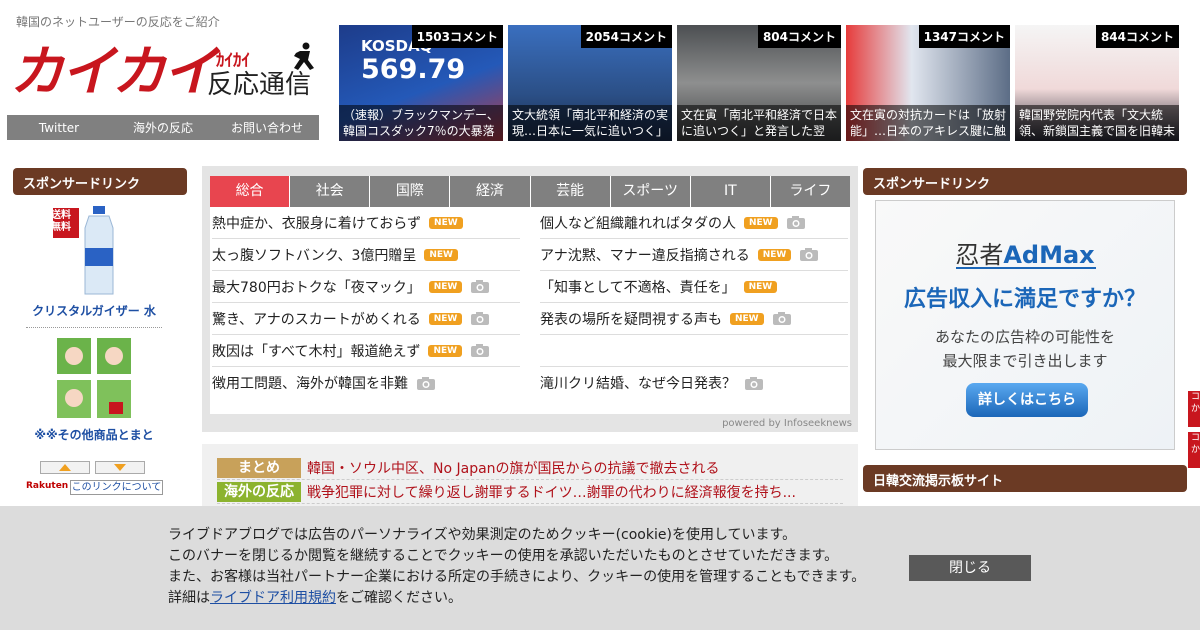 The image size is (1200, 630). What do you see at coordinates (94, 434) in the screenshot?
I see `product-link-more: ※※その他商品とまと` at bounding box center [94, 434].